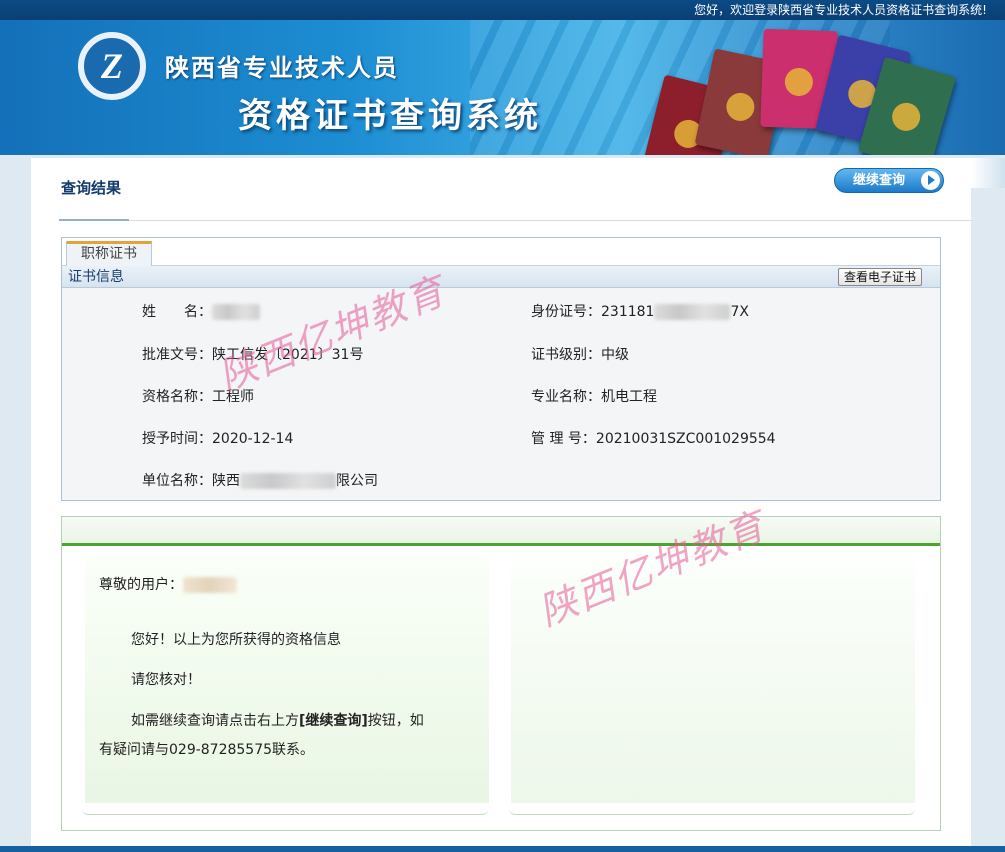  I want to click on message-line-3-post: 按钮，如, so click(395, 721).